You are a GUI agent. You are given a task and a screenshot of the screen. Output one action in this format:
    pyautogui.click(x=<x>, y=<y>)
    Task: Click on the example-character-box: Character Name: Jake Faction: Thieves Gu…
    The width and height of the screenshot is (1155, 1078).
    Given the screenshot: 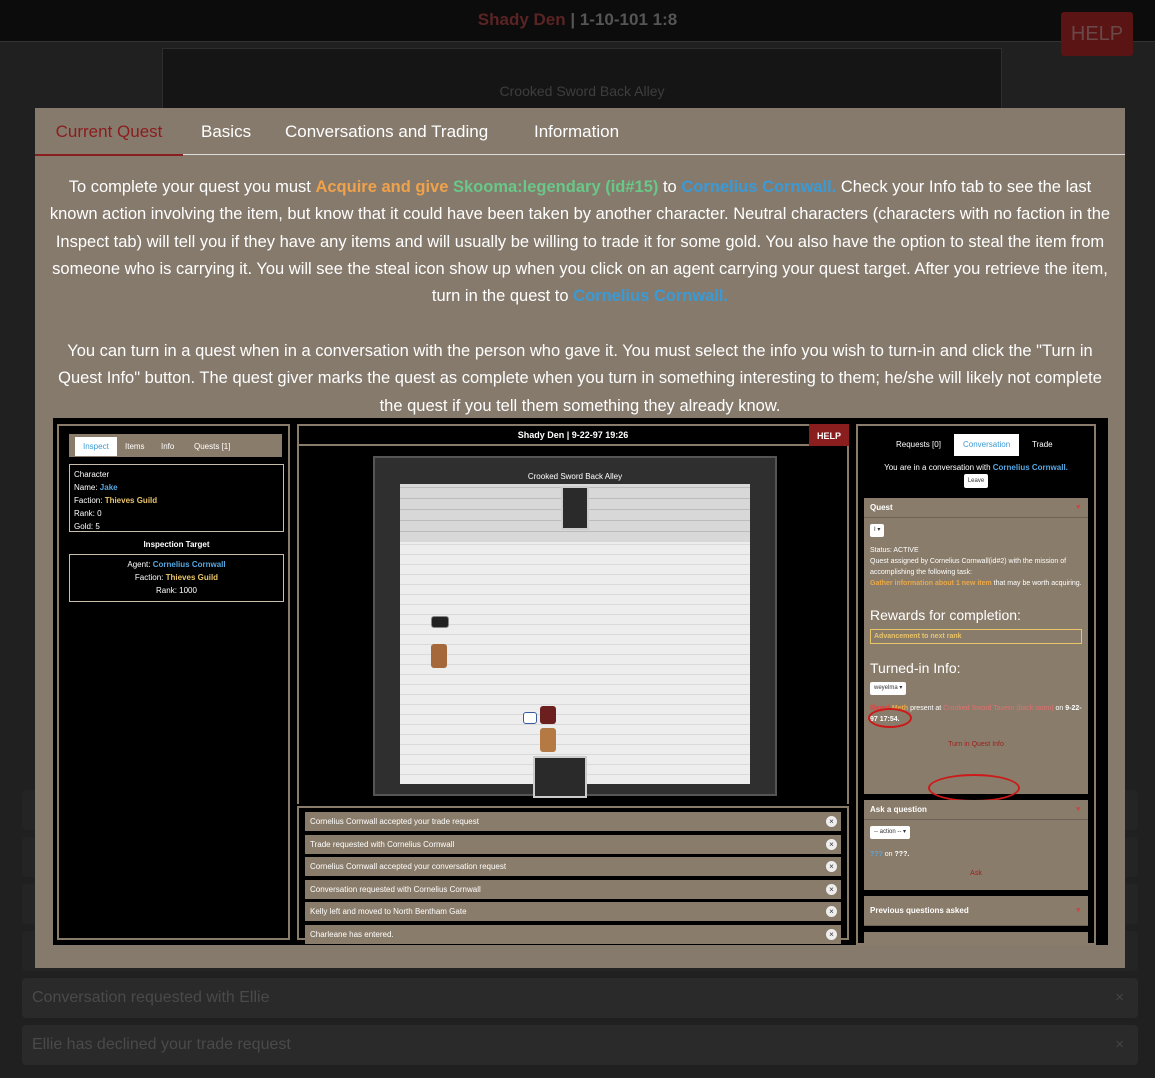 What is the action you would take?
    pyautogui.click(x=176, y=498)
    